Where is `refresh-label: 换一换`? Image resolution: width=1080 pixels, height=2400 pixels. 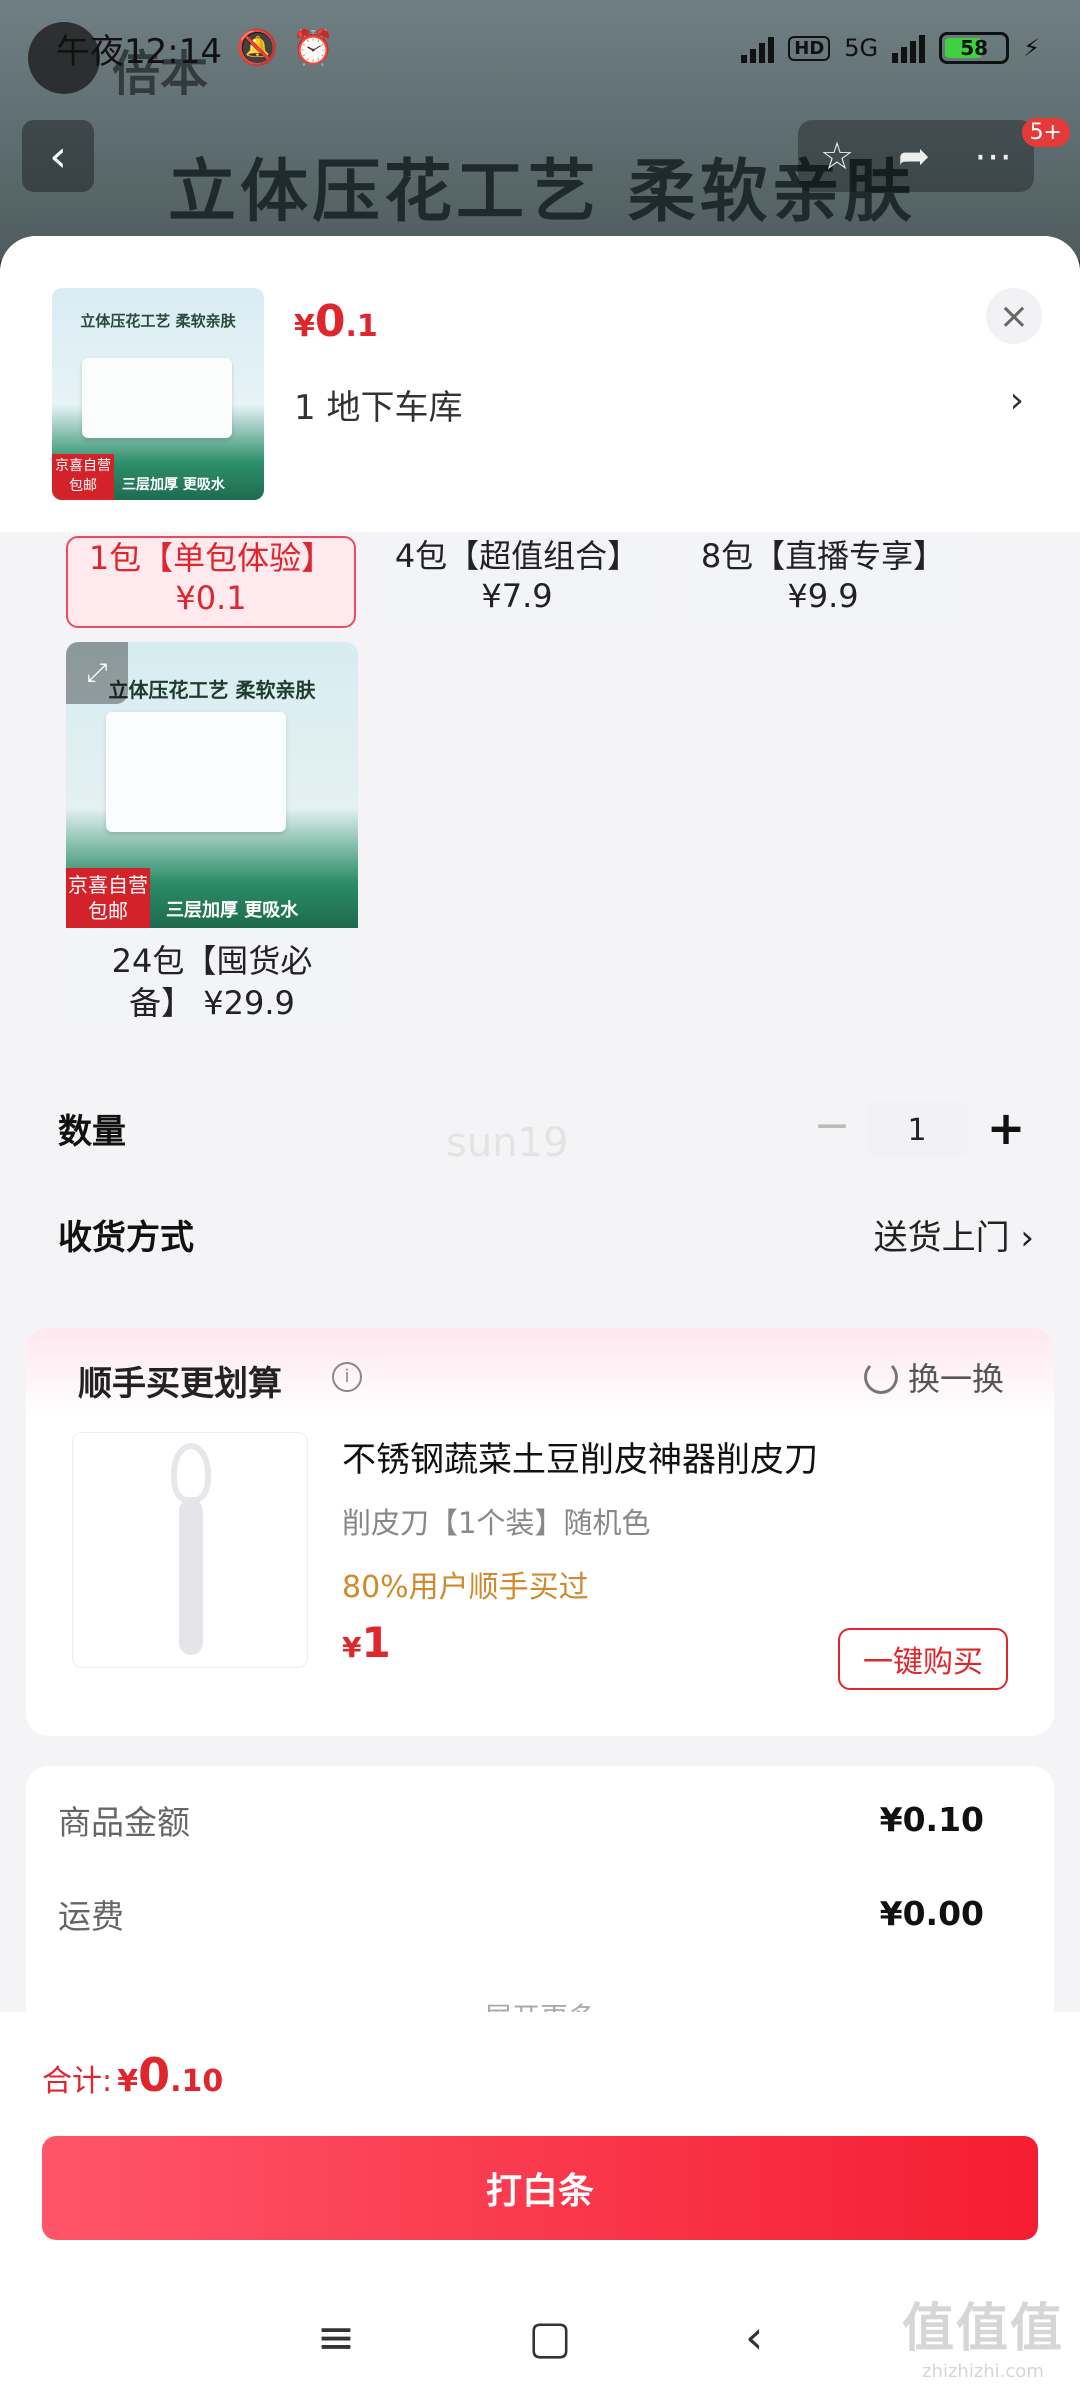 refresh-label: 换一换 is located at coordinates (955, 1379).